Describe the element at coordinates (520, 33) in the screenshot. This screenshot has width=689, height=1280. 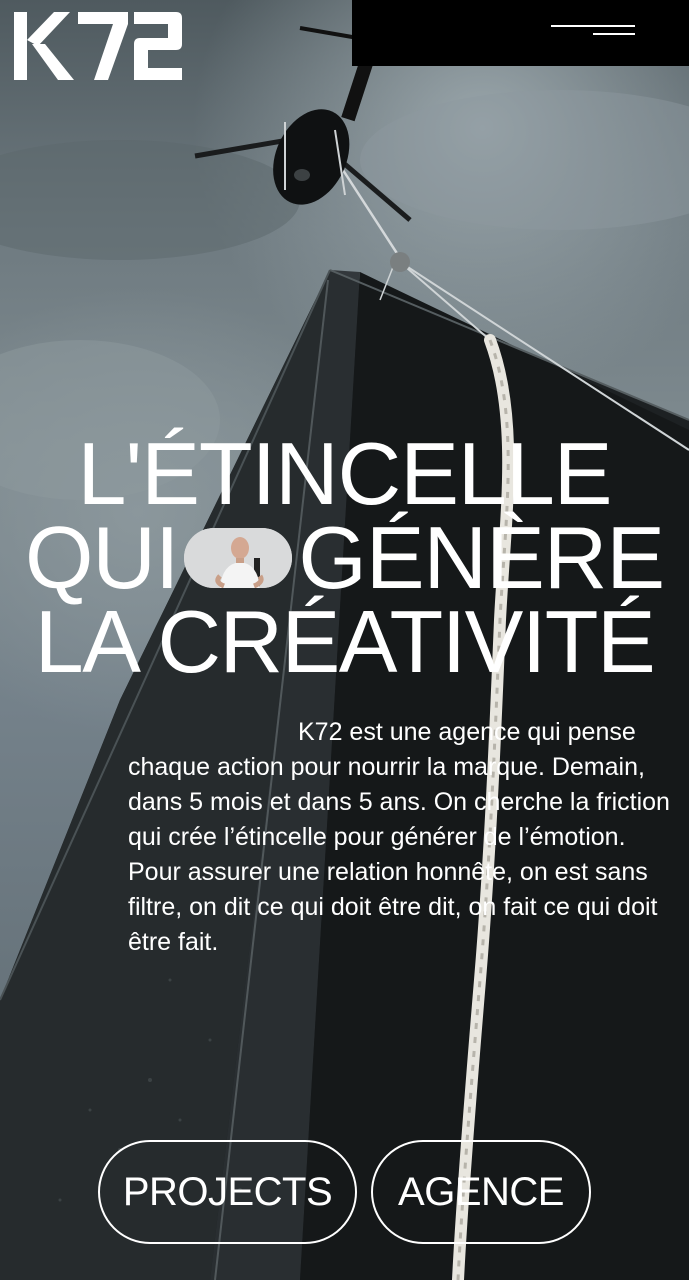
I see `menu-bar` at that location.